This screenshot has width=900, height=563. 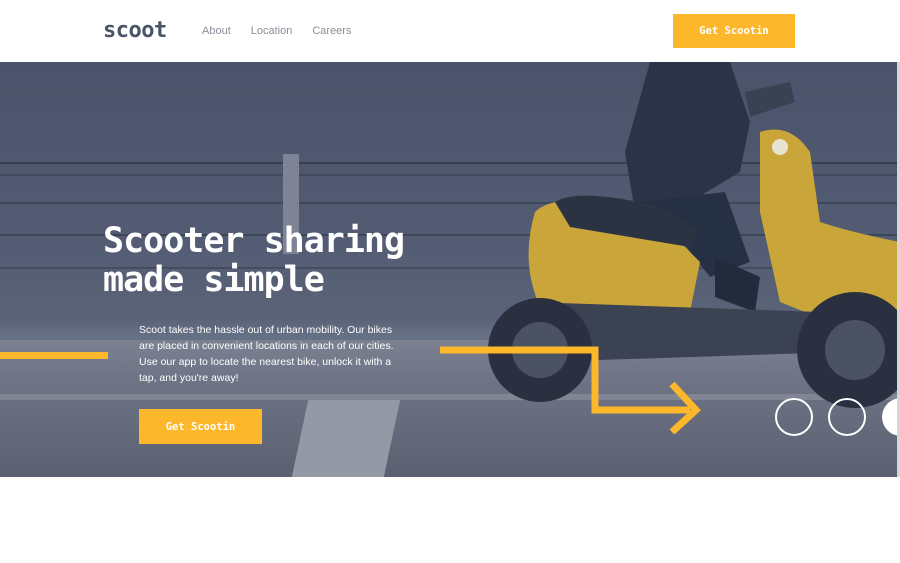 I want to click on nav-link-about: About, so click(x=216, y=31).